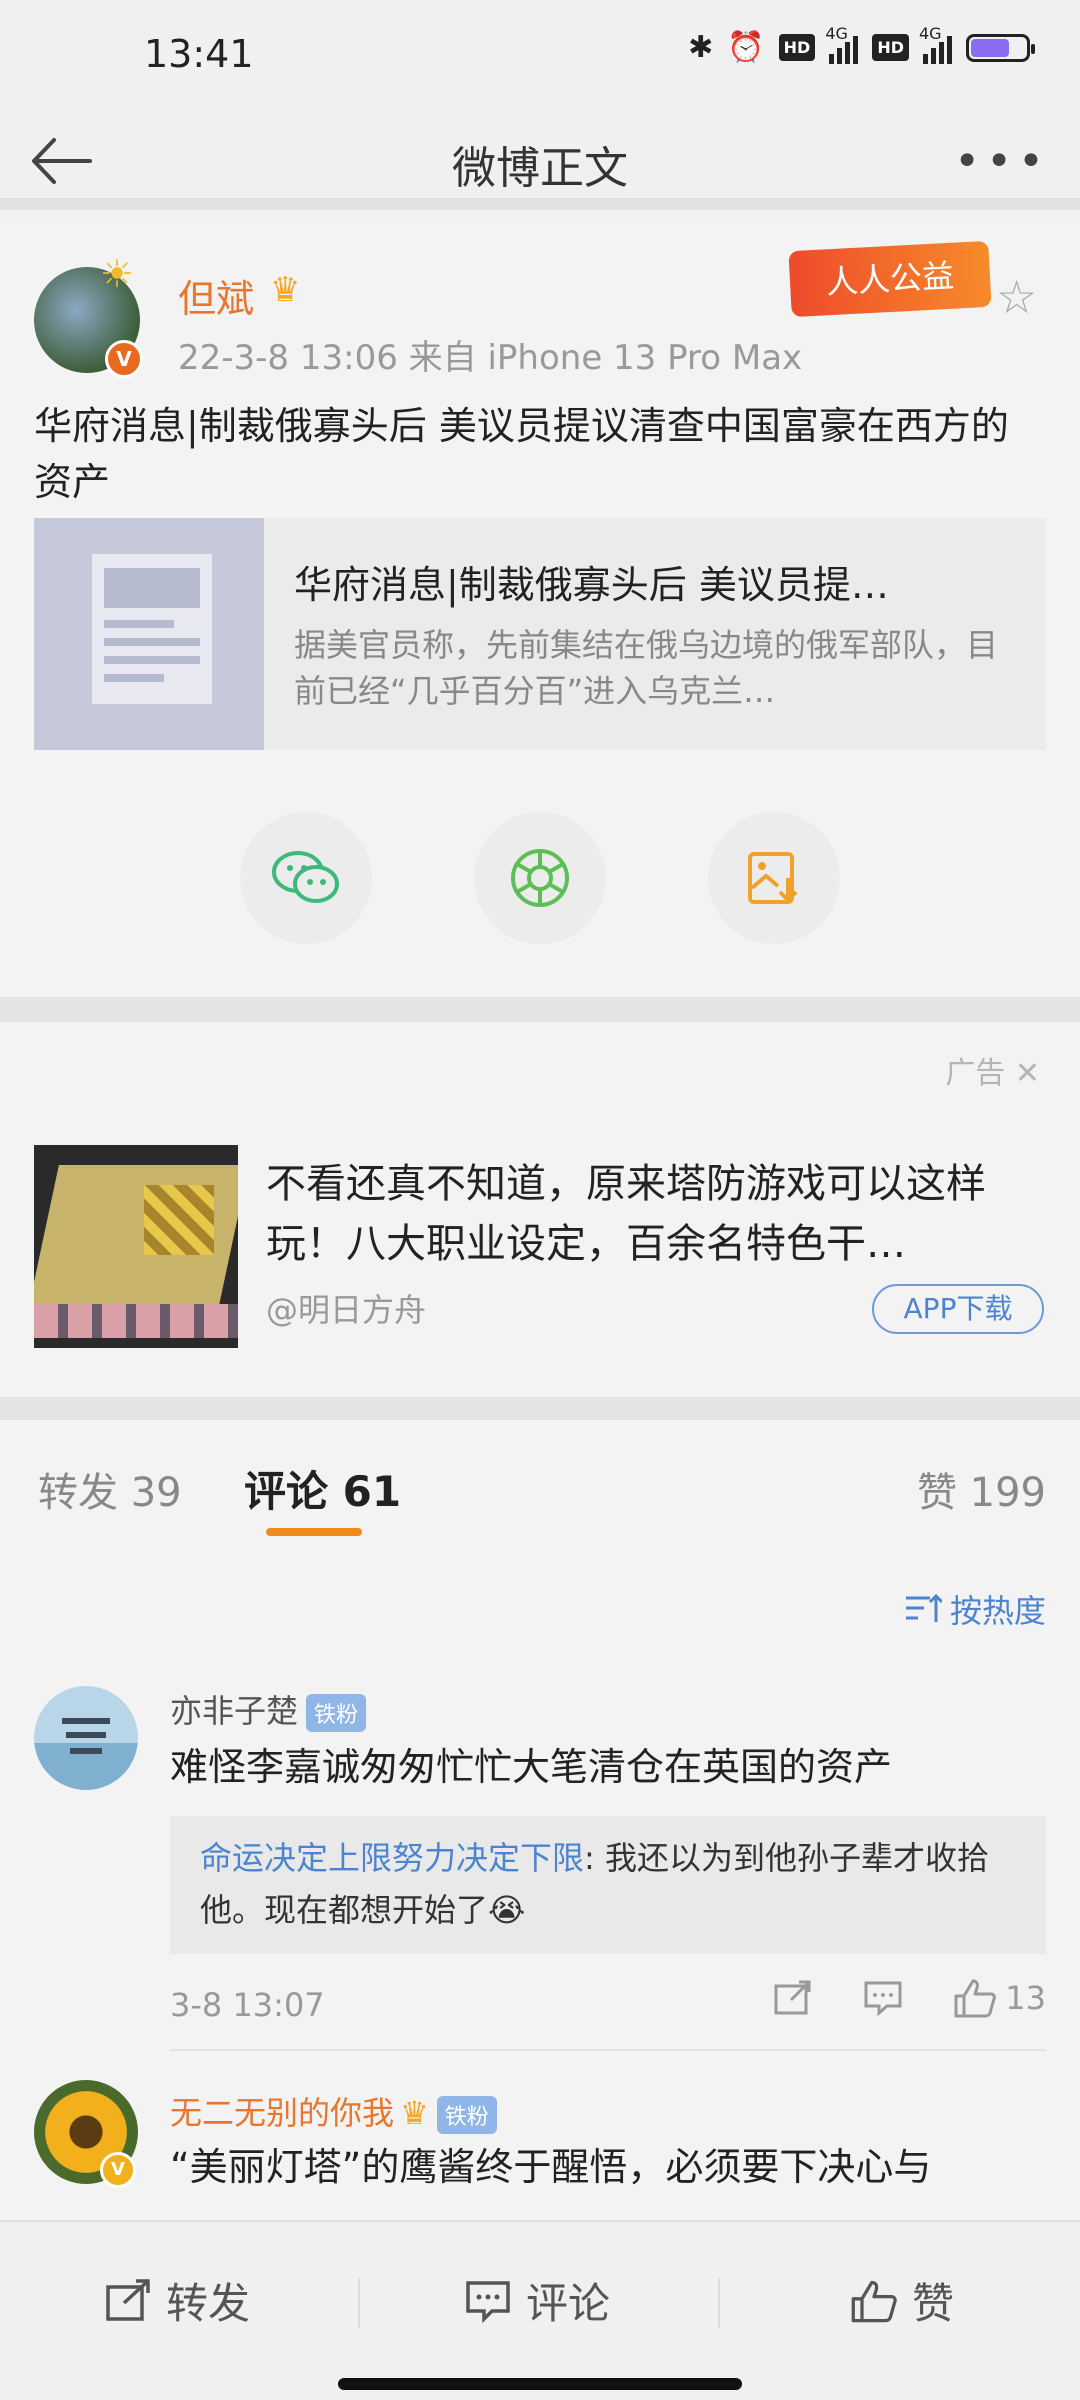 Image resolution: width=1080 pixels, height=2400 pixels. Describe the element at coordinates (540, 55) in the screenshot. I see `status-bar: 13:41 ✱ ⏰ HD 4G HD 4G` at that location.